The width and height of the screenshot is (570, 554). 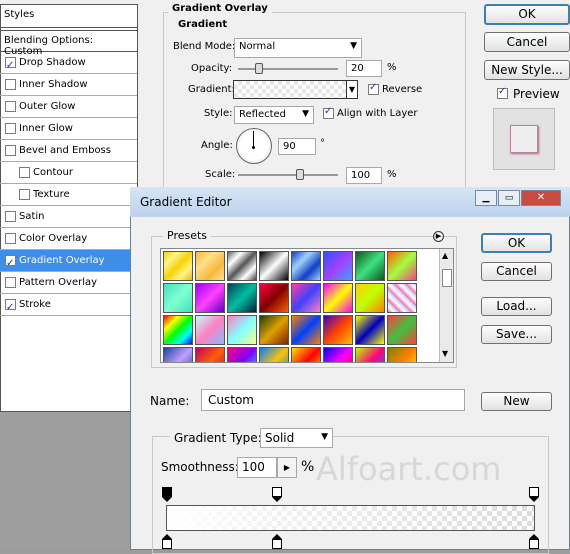 I want to click on scrollbar-thumb, so click(x=447, y=278).